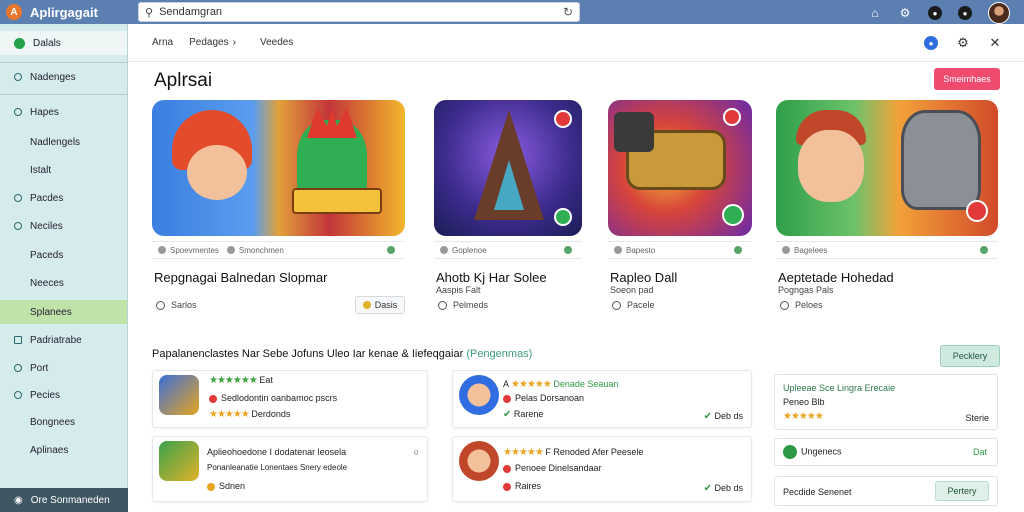 This screenshot has height=512, width=1024. What do you see at coordinates (63, 368) in the screenshot?
I see `sidebar-item-port: Port` at bounding box center [63, 368].